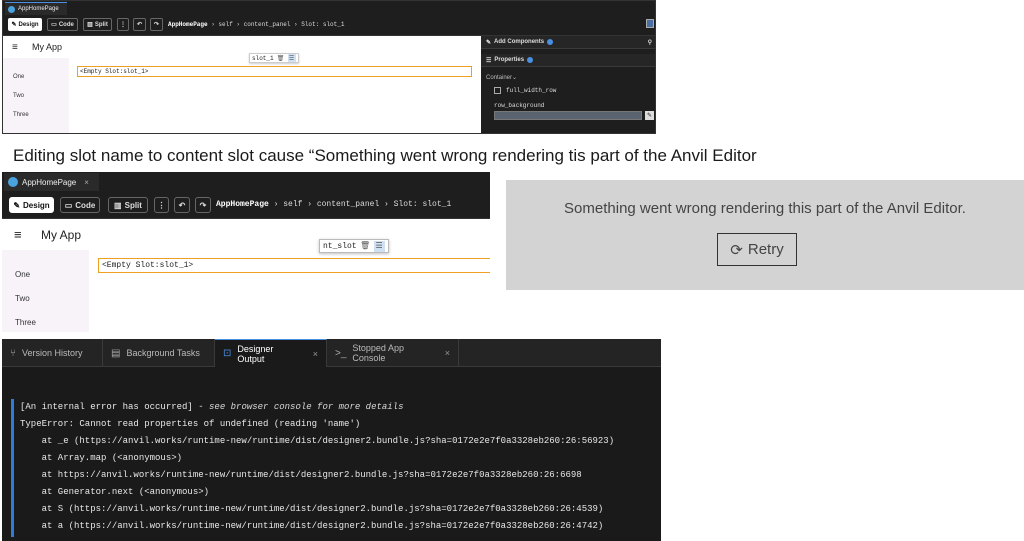  What do you see at coordinates (568, 115) in the screenshot?
I see `row-background-input` at bounding box center [568, 115].